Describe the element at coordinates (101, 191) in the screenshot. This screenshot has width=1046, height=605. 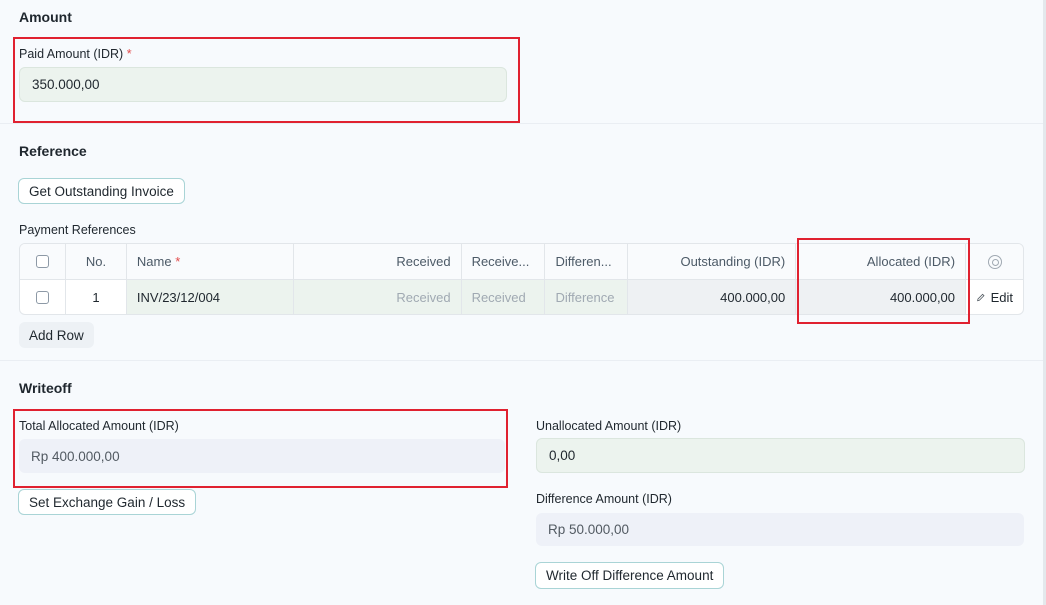
I see `get-outstanding-invoice-button: Get Outstanding Invoice` at that location.